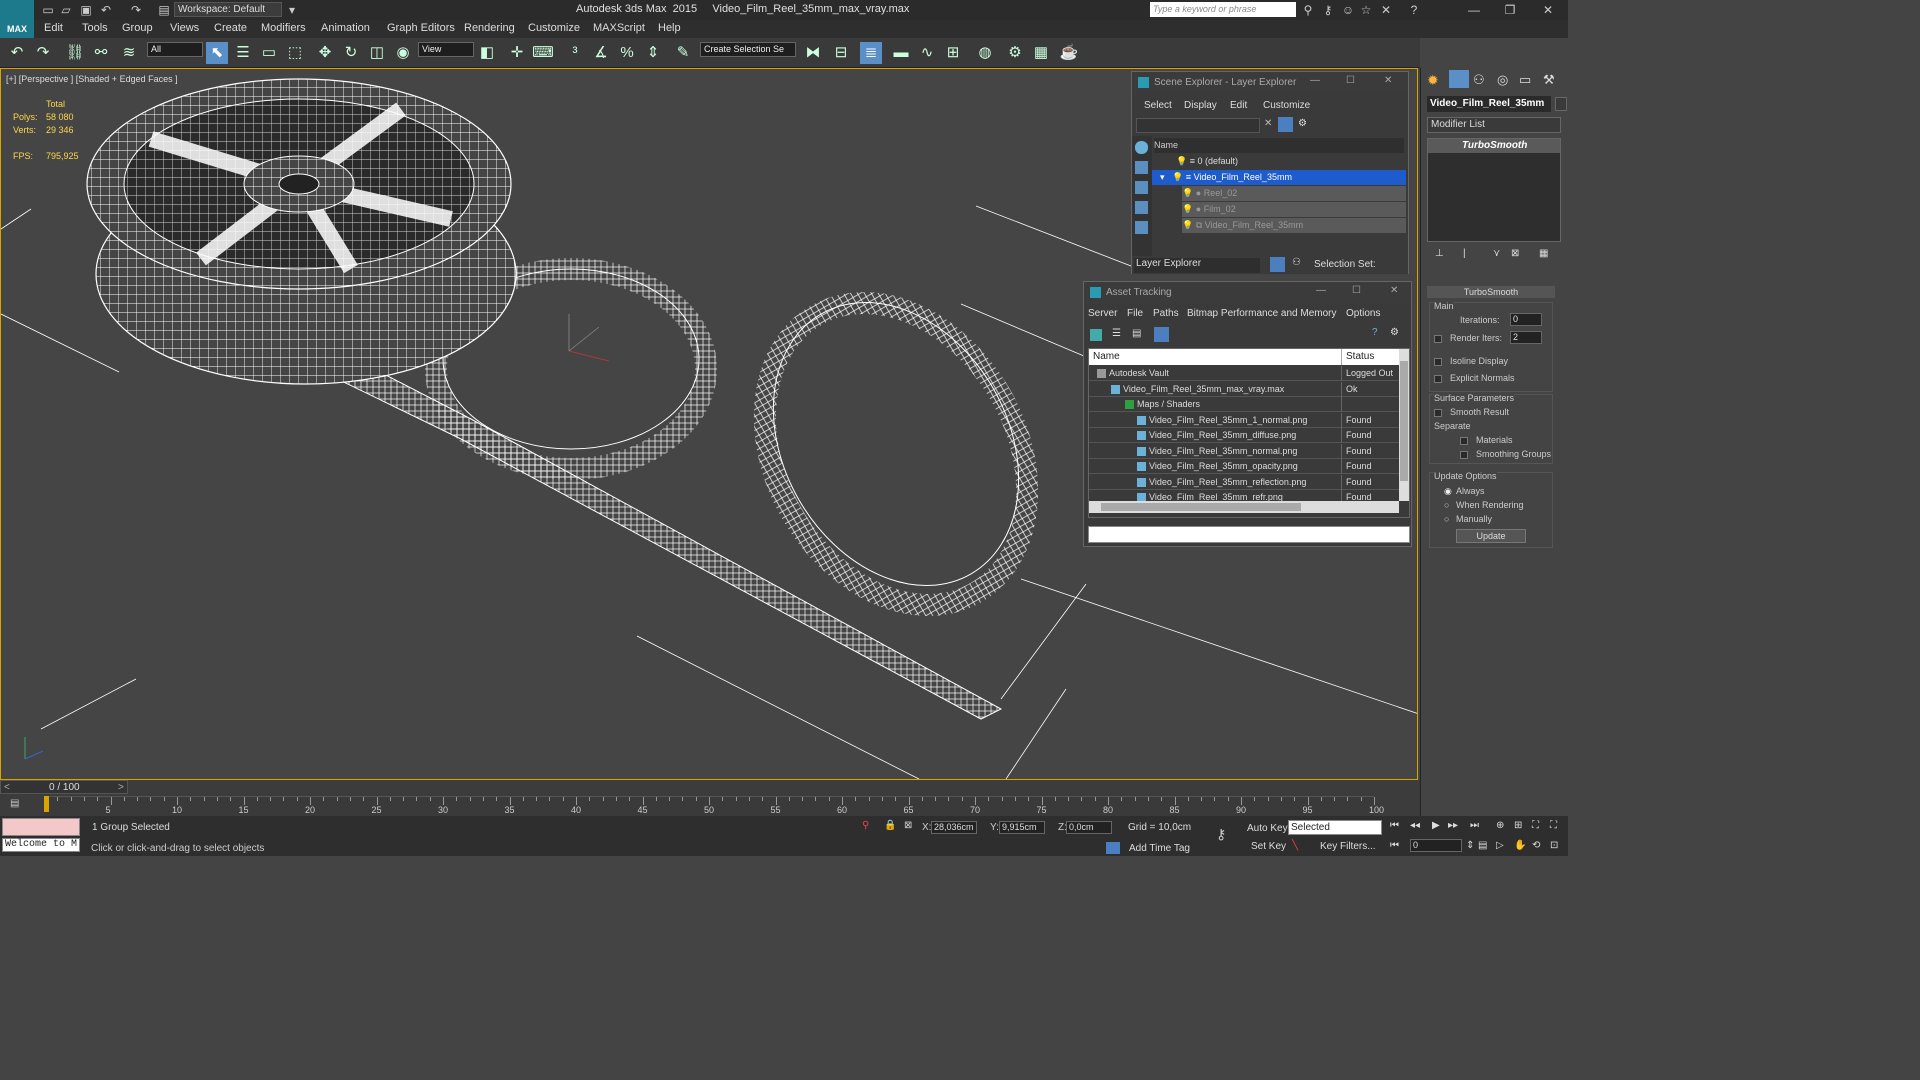  What do you see at coordinates (1277, 264) in the screenshot?
I see `layer-toolbar-icon` at bounding box center [1277, 264].